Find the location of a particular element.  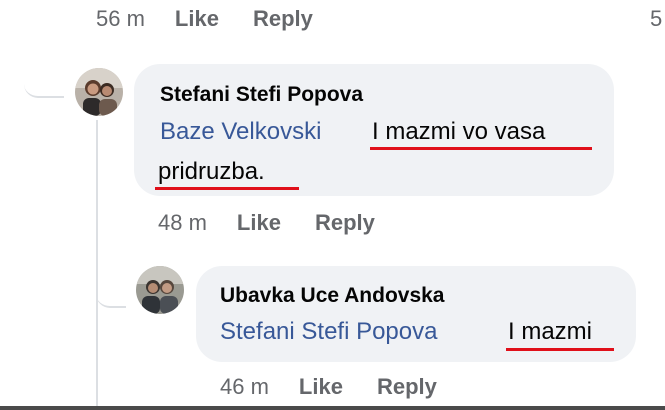

comment-1-actions: 48 m Like Reply is located at coordinates (283, 223).